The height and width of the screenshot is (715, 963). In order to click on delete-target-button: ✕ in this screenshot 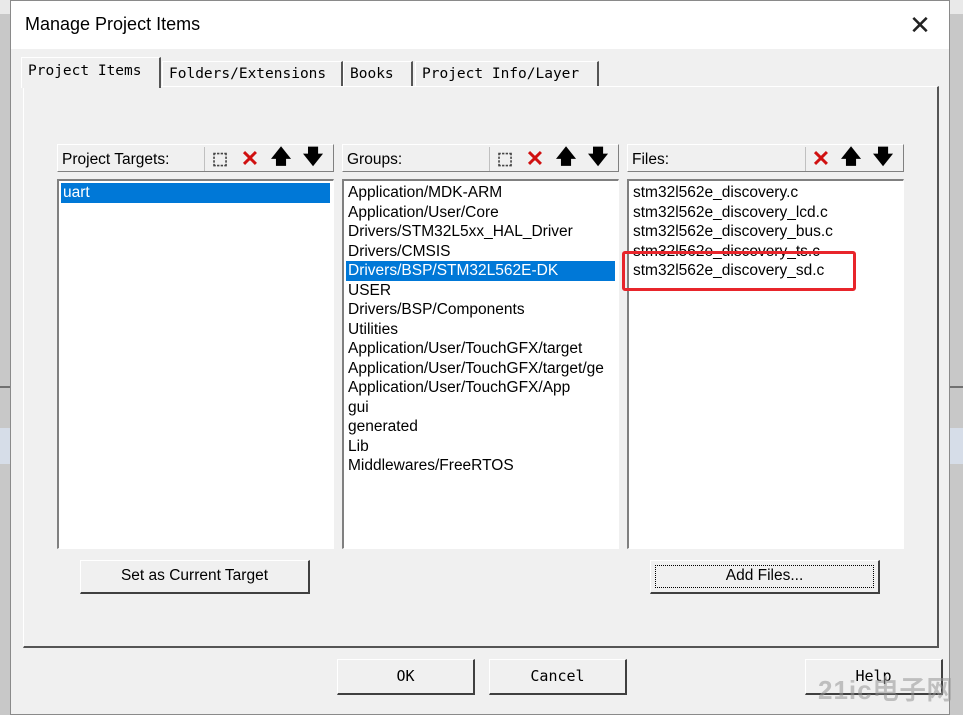, I will do `click(250, 158)`.